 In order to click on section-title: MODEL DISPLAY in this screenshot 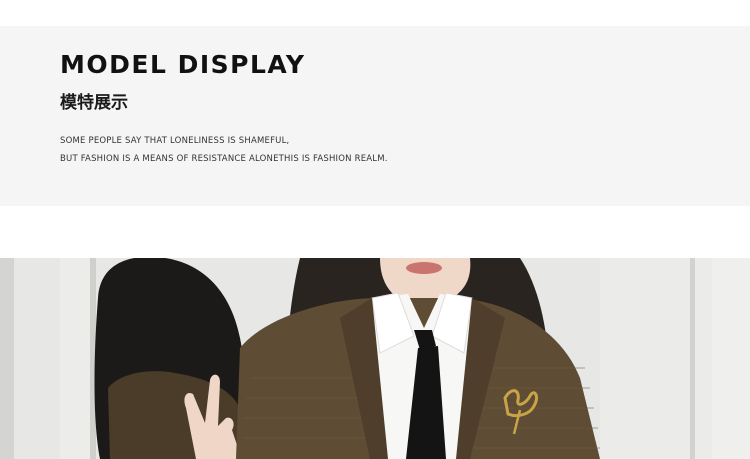, I will do `click(183, 64)`.